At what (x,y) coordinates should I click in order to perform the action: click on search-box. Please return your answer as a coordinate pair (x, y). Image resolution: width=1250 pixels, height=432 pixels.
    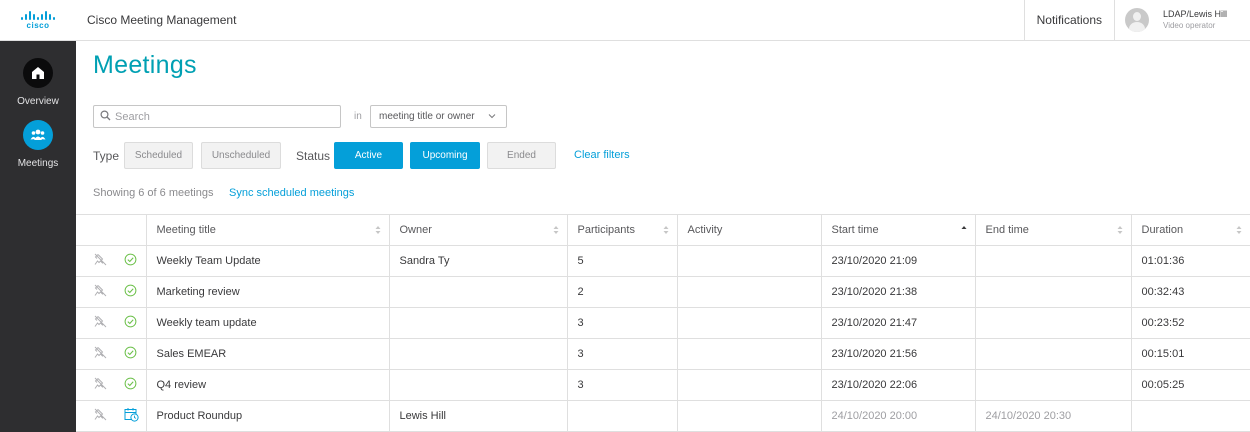
    Looking at the image, I should click on (217, 116).